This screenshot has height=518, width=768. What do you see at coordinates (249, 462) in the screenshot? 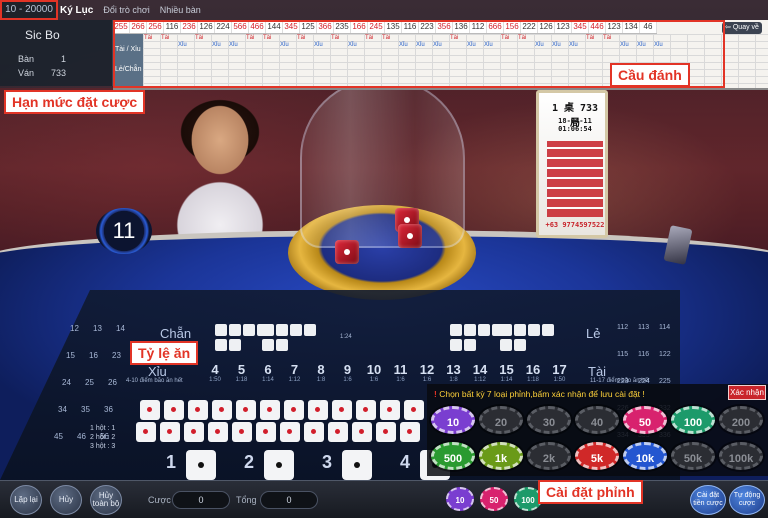
I see `single-number-2: 2` at bounding box center [249, 462].